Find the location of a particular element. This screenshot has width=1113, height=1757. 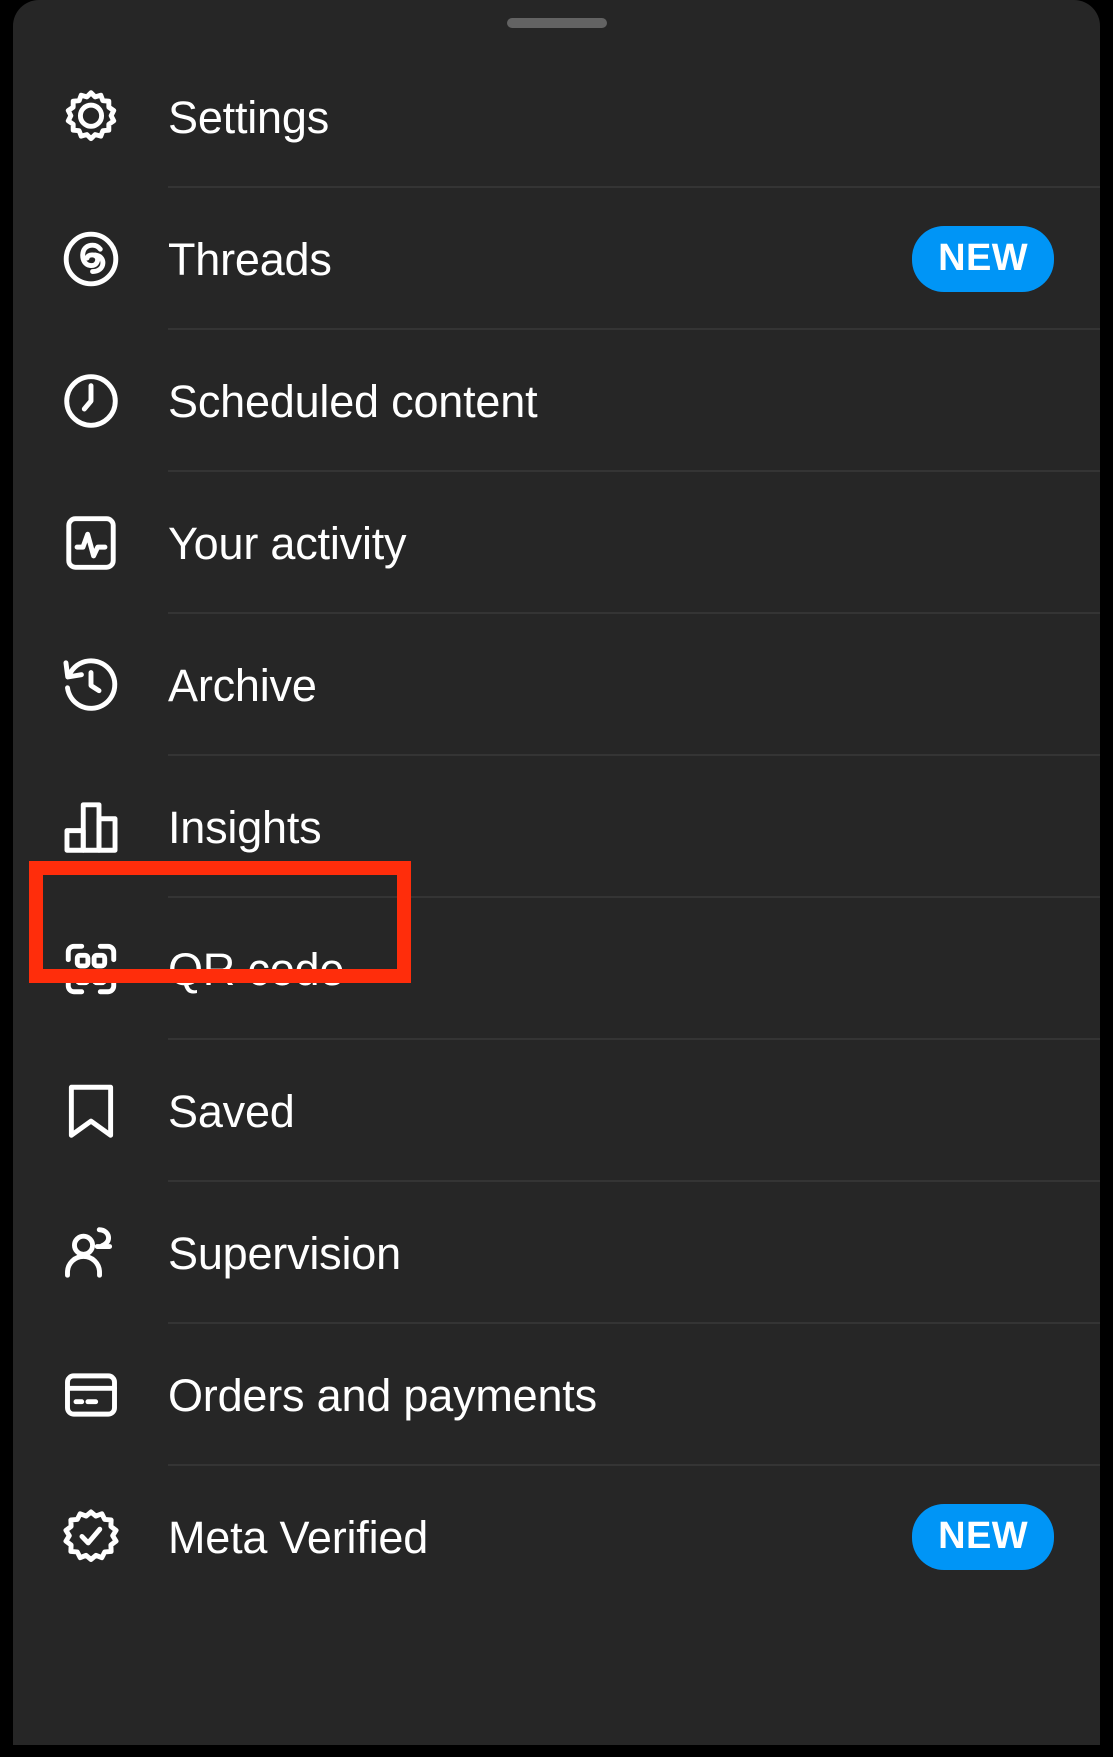

menu-item-label: Saved is located at coordinates (231, 1111).